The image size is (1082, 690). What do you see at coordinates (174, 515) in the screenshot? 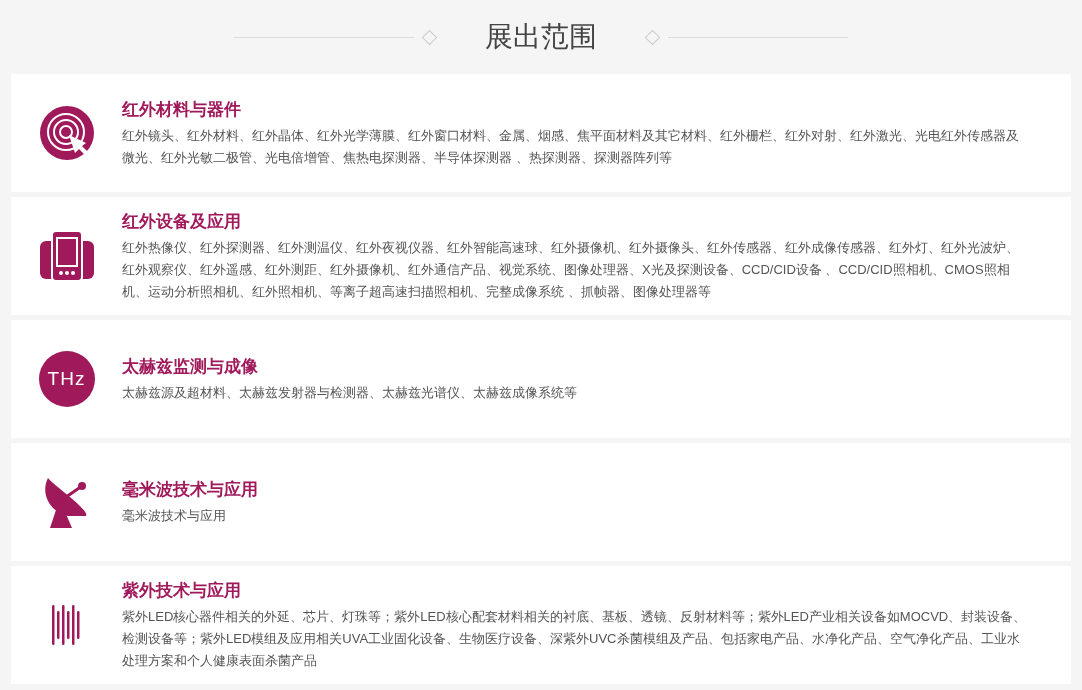
I see `category-description: 毫米波技术与应用` at bounding box center [174, 515].